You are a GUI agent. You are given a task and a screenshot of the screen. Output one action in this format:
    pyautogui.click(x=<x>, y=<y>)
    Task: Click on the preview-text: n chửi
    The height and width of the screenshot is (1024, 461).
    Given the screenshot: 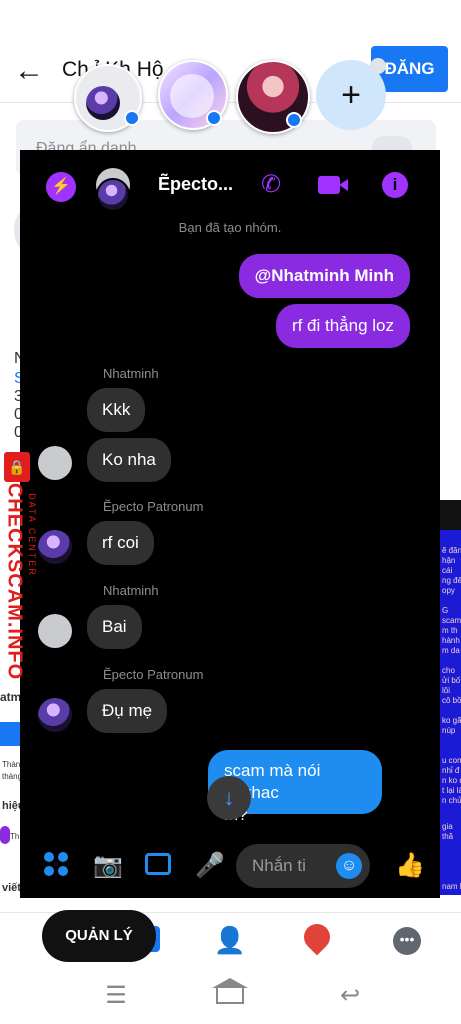 What is the action you would take?
    pyautogui.click(x=451, y=800)
    